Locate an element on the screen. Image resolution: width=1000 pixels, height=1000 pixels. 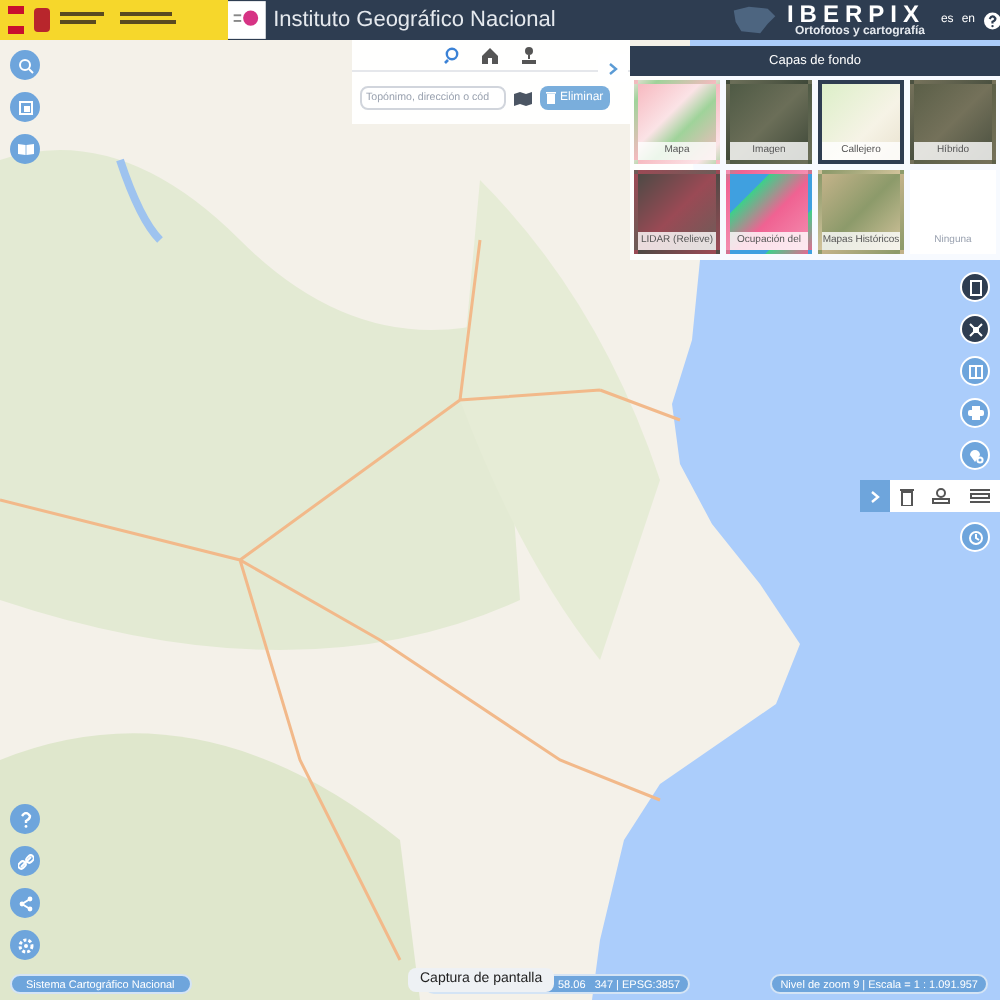
search-icon is located at coordinates (453, 55).